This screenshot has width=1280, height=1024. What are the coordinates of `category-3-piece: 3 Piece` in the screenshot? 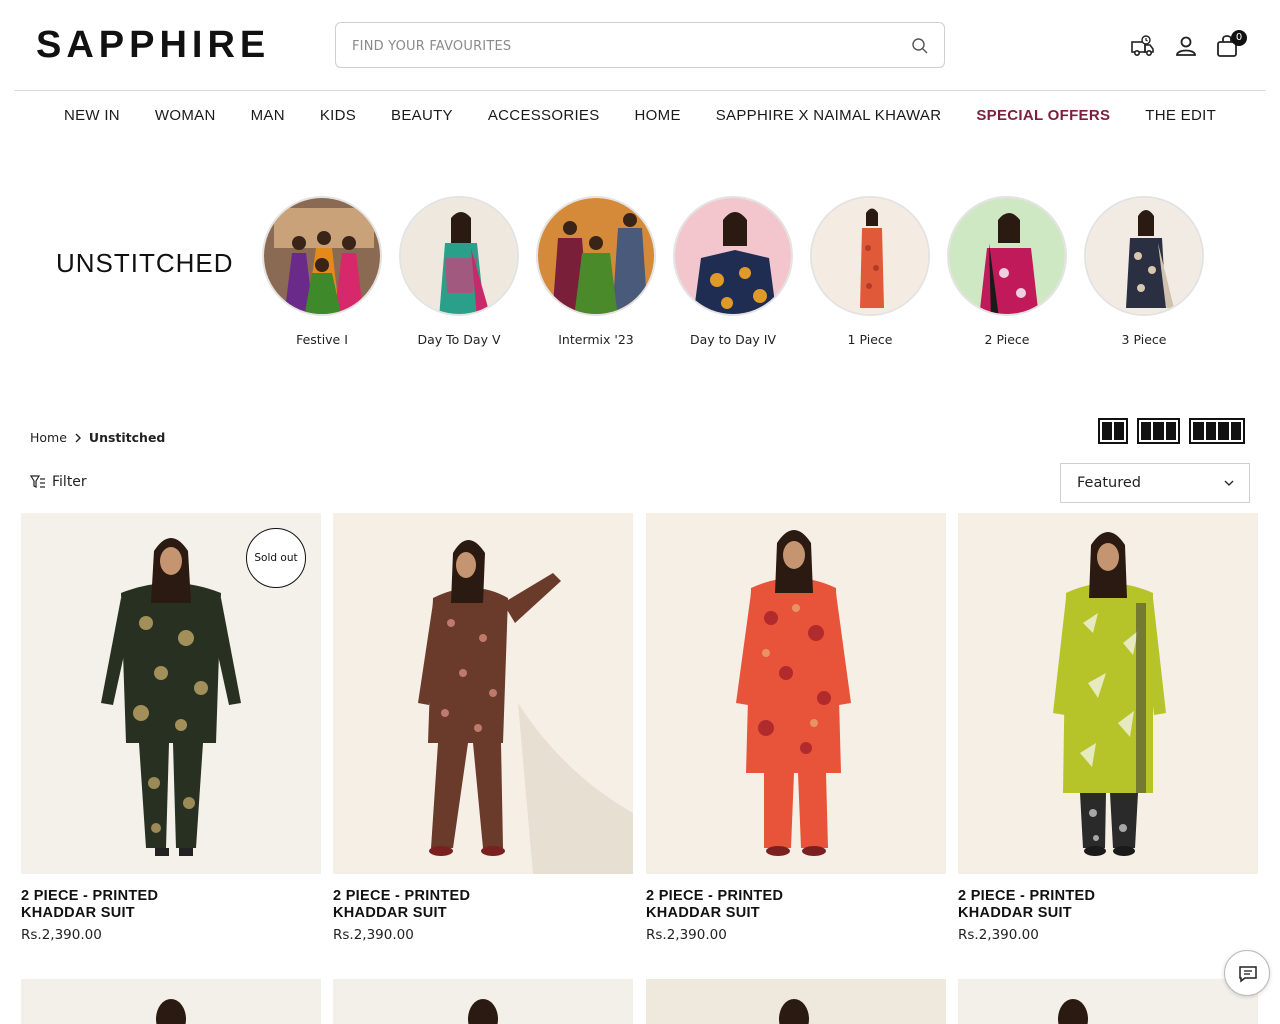 It's located at (1144, 271).